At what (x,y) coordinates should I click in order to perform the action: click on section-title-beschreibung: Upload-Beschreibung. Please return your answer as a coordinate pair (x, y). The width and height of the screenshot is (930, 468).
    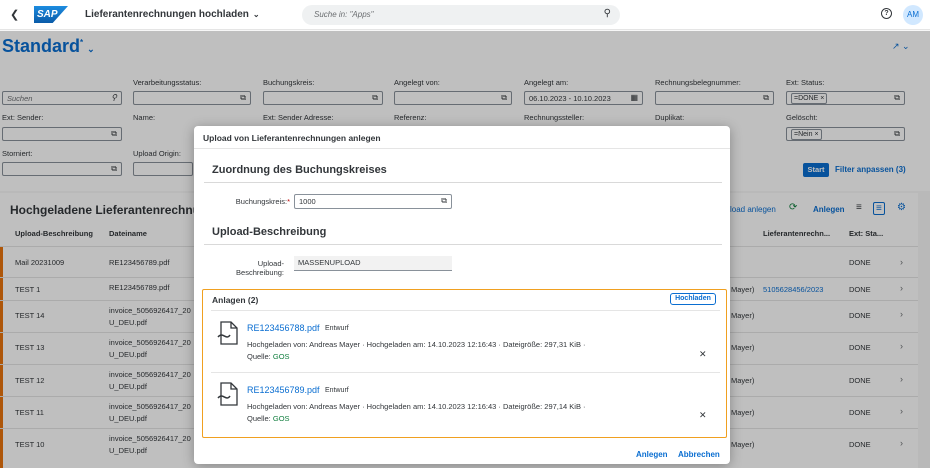
    Looking at the image, I should click on (269, 232).